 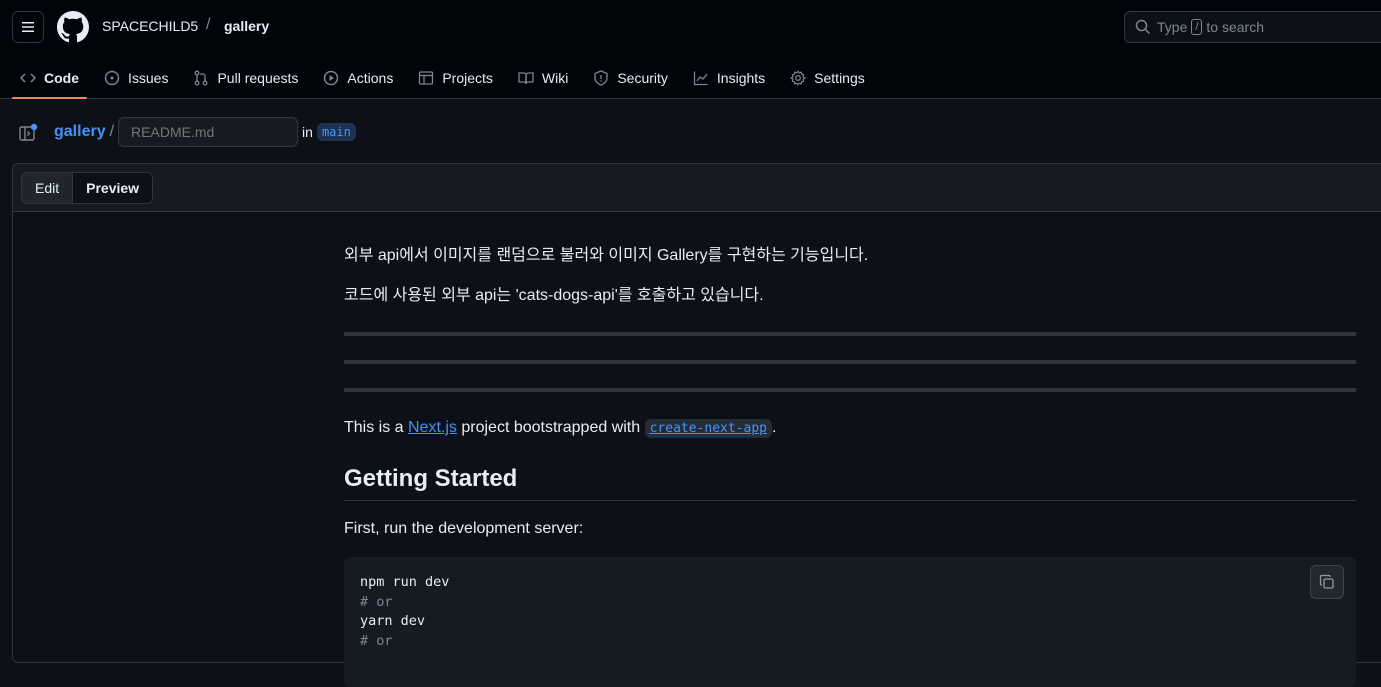 I want to click on github-logo-icon, so click(x=73, y=27).